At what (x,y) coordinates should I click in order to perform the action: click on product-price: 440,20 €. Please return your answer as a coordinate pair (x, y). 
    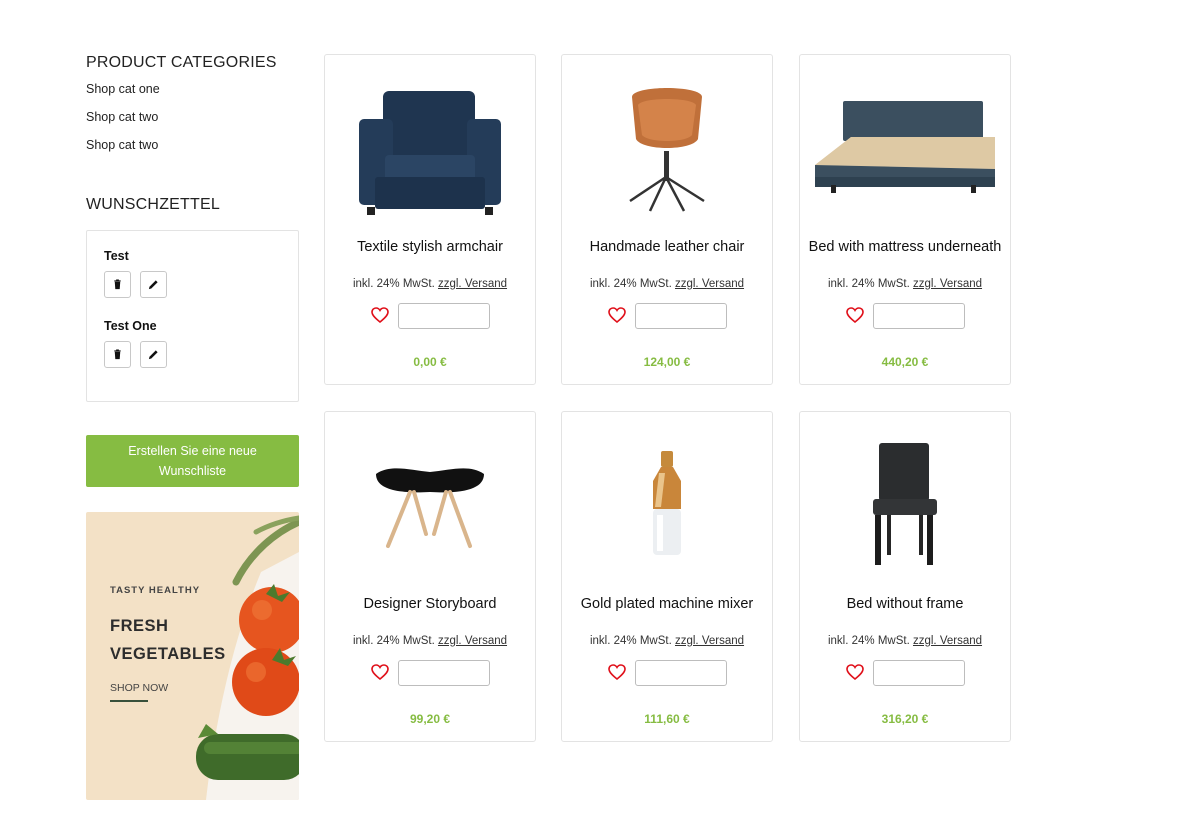
    Looking at the image, I should click on (905, 362).